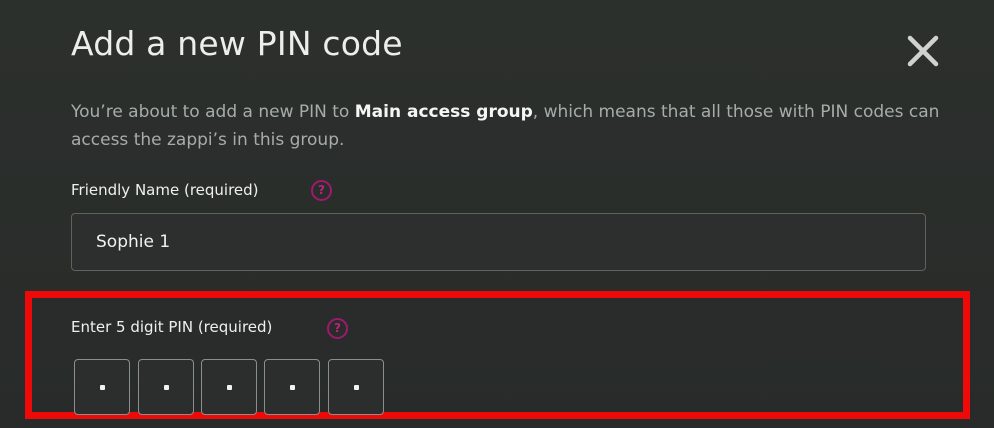 This screenshot has width=994, height=428. I want to click on pin-label: Enter 5 digit PIN (required), so click(172, 327).